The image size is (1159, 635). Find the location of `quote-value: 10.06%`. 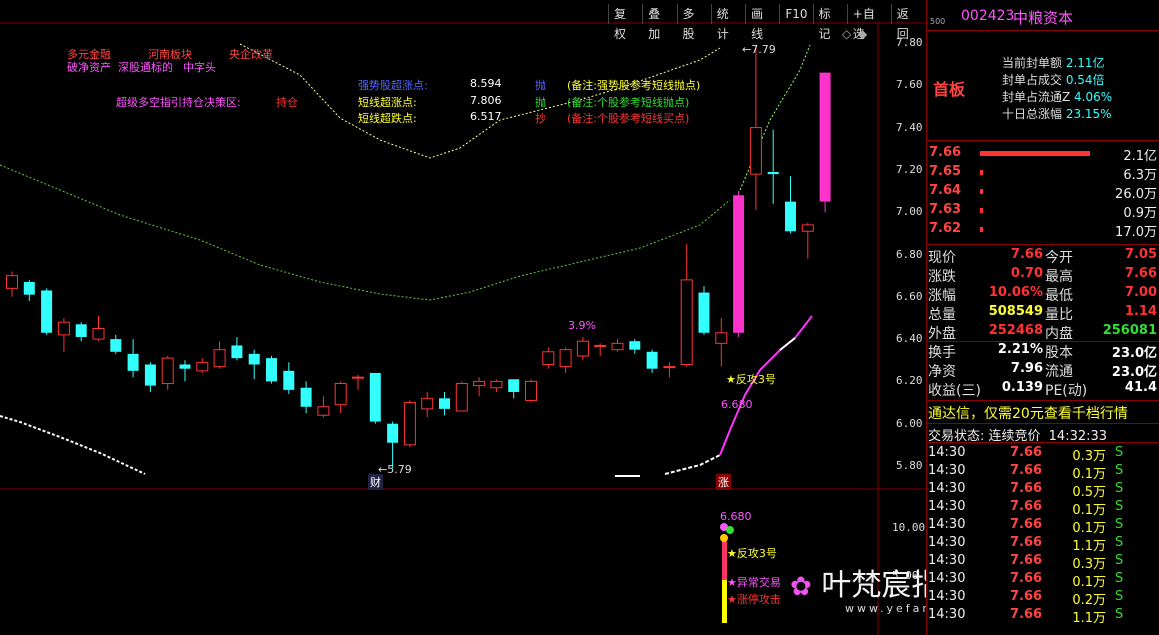

quote-value: 10.06% is located at coordinates (1015, 292).